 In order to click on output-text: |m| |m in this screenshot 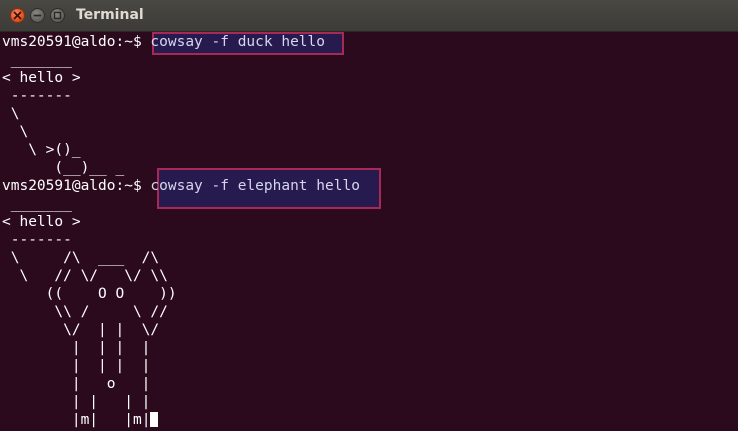, I will do `click(72, 420)`.